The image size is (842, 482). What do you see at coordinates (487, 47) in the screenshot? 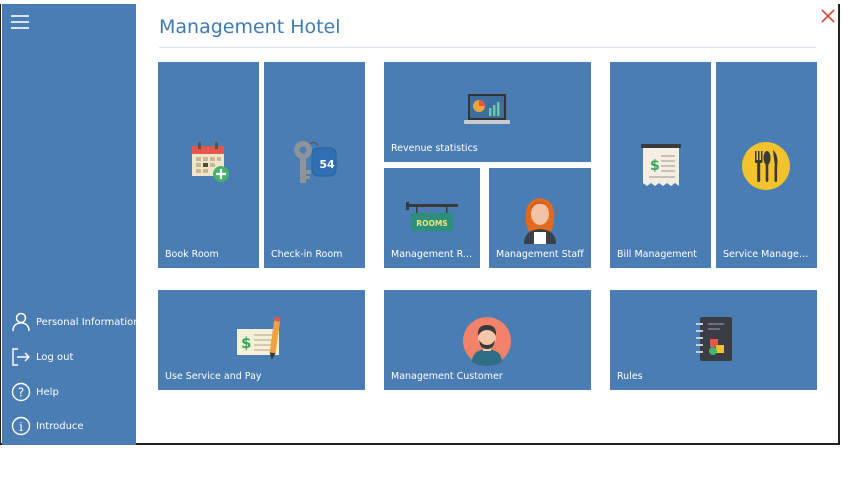
I see `title-divider` at bounding box center [487, 47].